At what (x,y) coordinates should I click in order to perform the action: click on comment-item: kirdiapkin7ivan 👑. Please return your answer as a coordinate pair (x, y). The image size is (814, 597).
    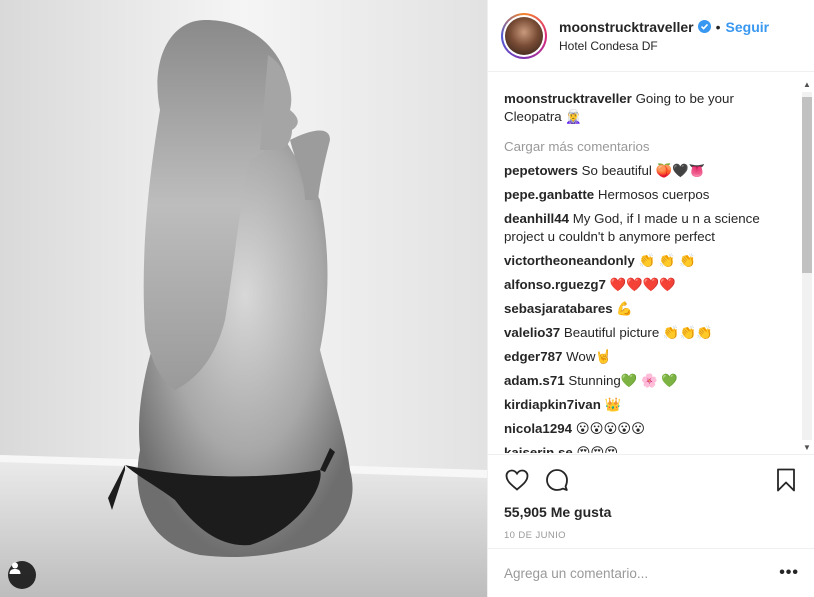
    Looking at the image, I should click on (647, 405).